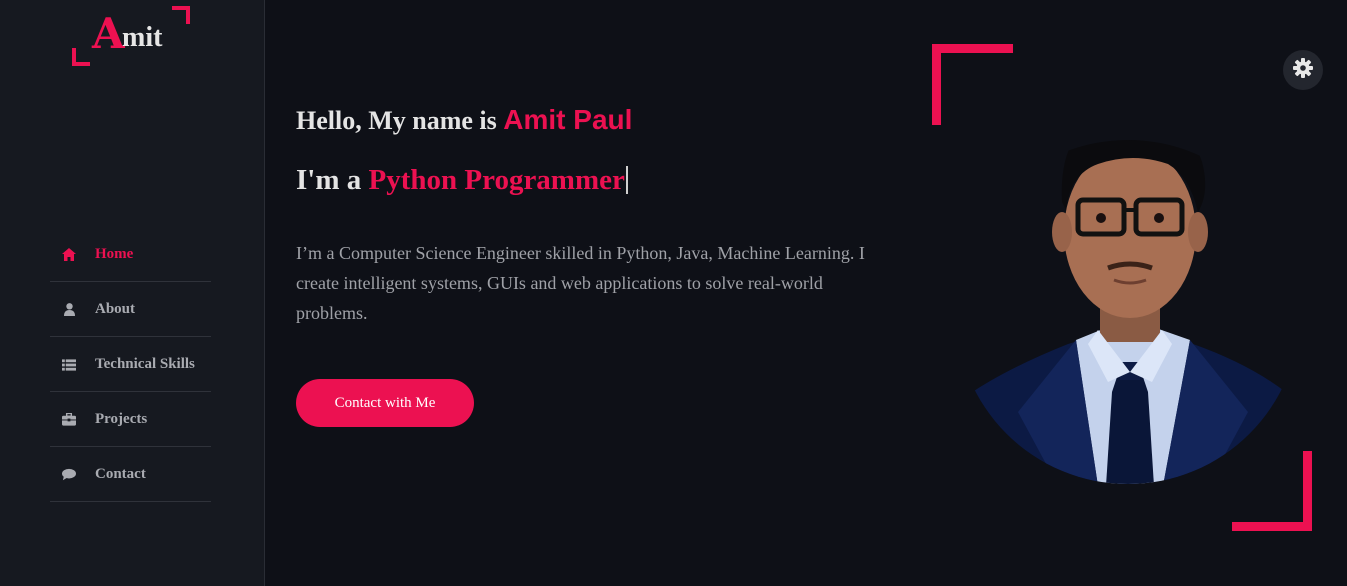 The width and height of the screenshot is (1347, 586). Describe the element at coordinates (69, 475) in the screenshot. I see `comment-icon` at that location.